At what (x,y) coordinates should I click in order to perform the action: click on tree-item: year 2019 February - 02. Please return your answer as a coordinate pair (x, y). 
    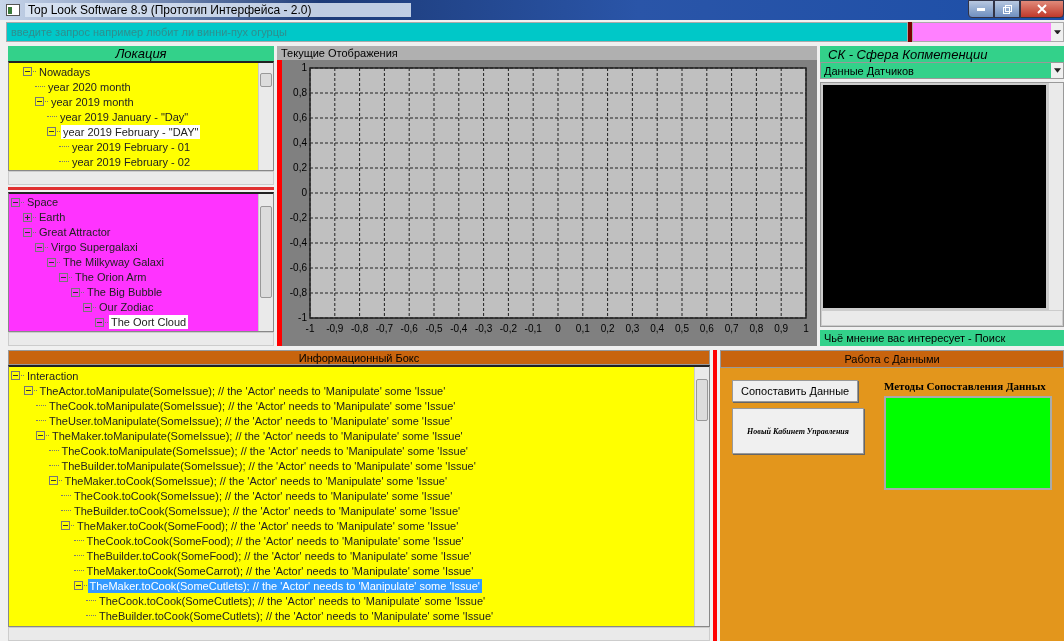
    Looking at the image, I should click on (131, 161).